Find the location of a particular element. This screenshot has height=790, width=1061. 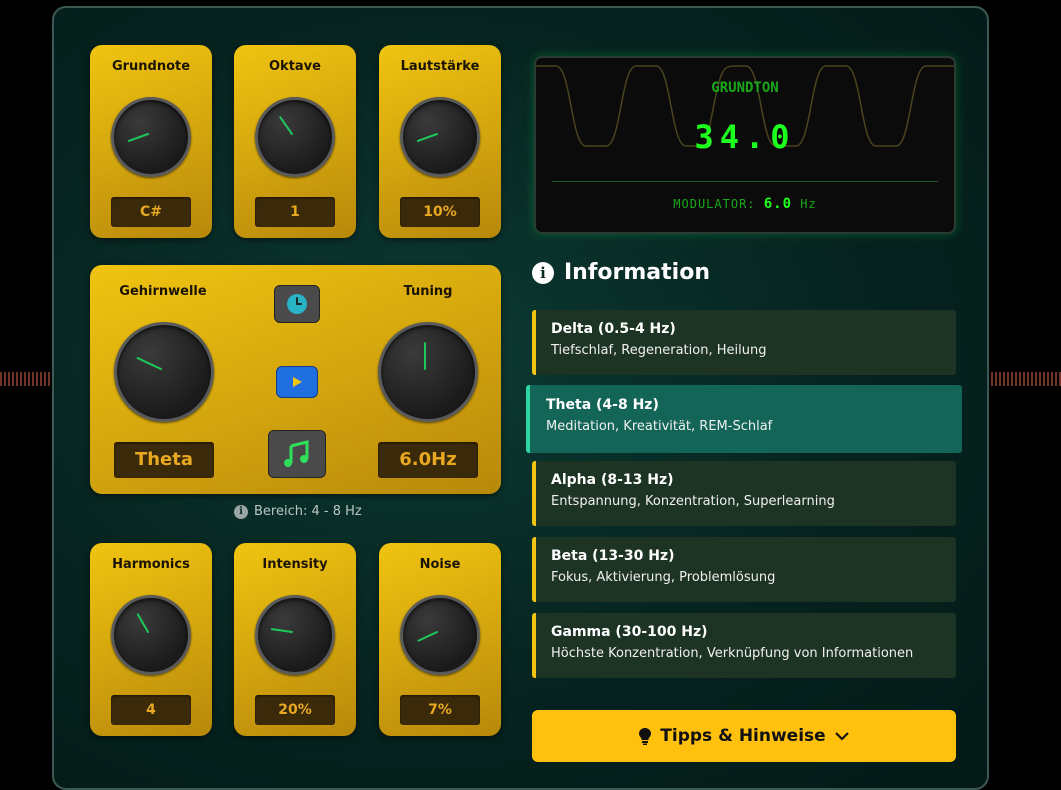

tuning-value: 6.0Hz is located at coordinates (428, 460).